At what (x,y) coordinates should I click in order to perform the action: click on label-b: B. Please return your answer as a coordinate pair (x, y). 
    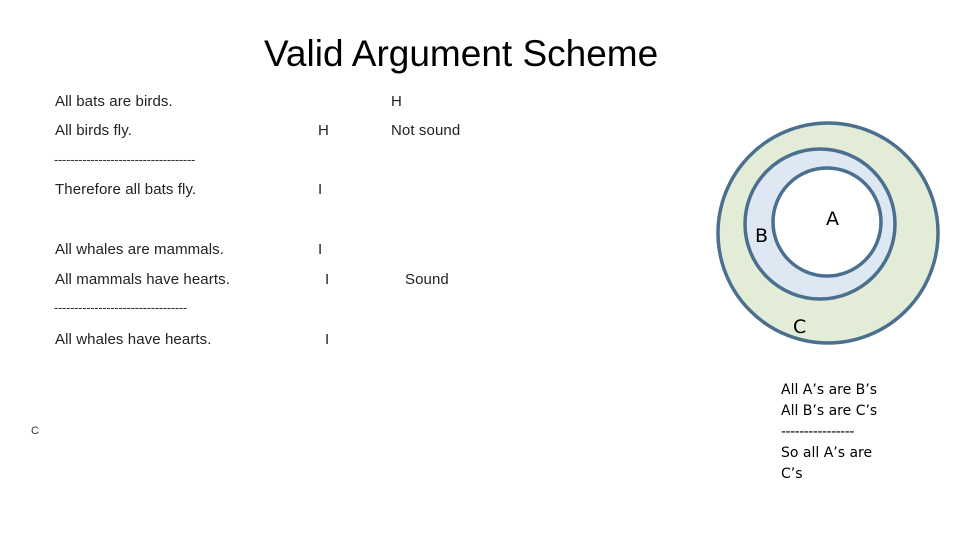
    Looking at the image, I should click on (762, 236).